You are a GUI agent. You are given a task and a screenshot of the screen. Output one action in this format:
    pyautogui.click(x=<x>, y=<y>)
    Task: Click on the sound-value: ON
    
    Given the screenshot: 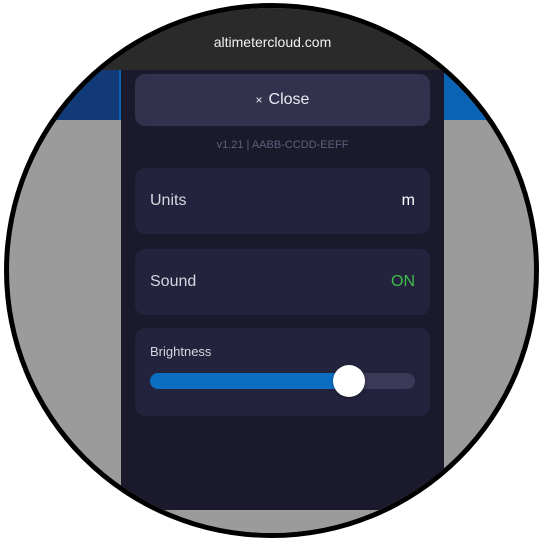 What is the action you would take?
    pyautogui.click(x=403, y=281)
    